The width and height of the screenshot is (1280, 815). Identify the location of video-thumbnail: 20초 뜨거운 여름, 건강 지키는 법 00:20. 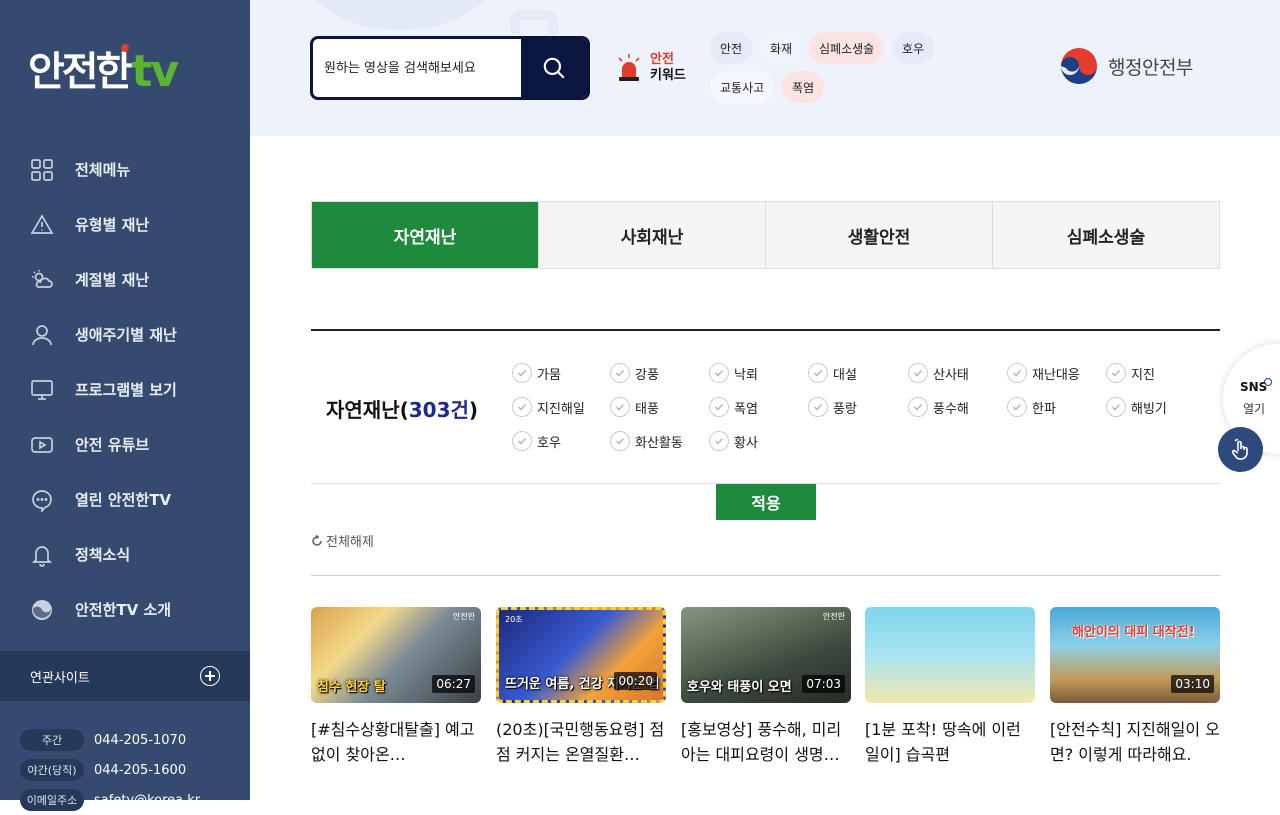
(581, 655).